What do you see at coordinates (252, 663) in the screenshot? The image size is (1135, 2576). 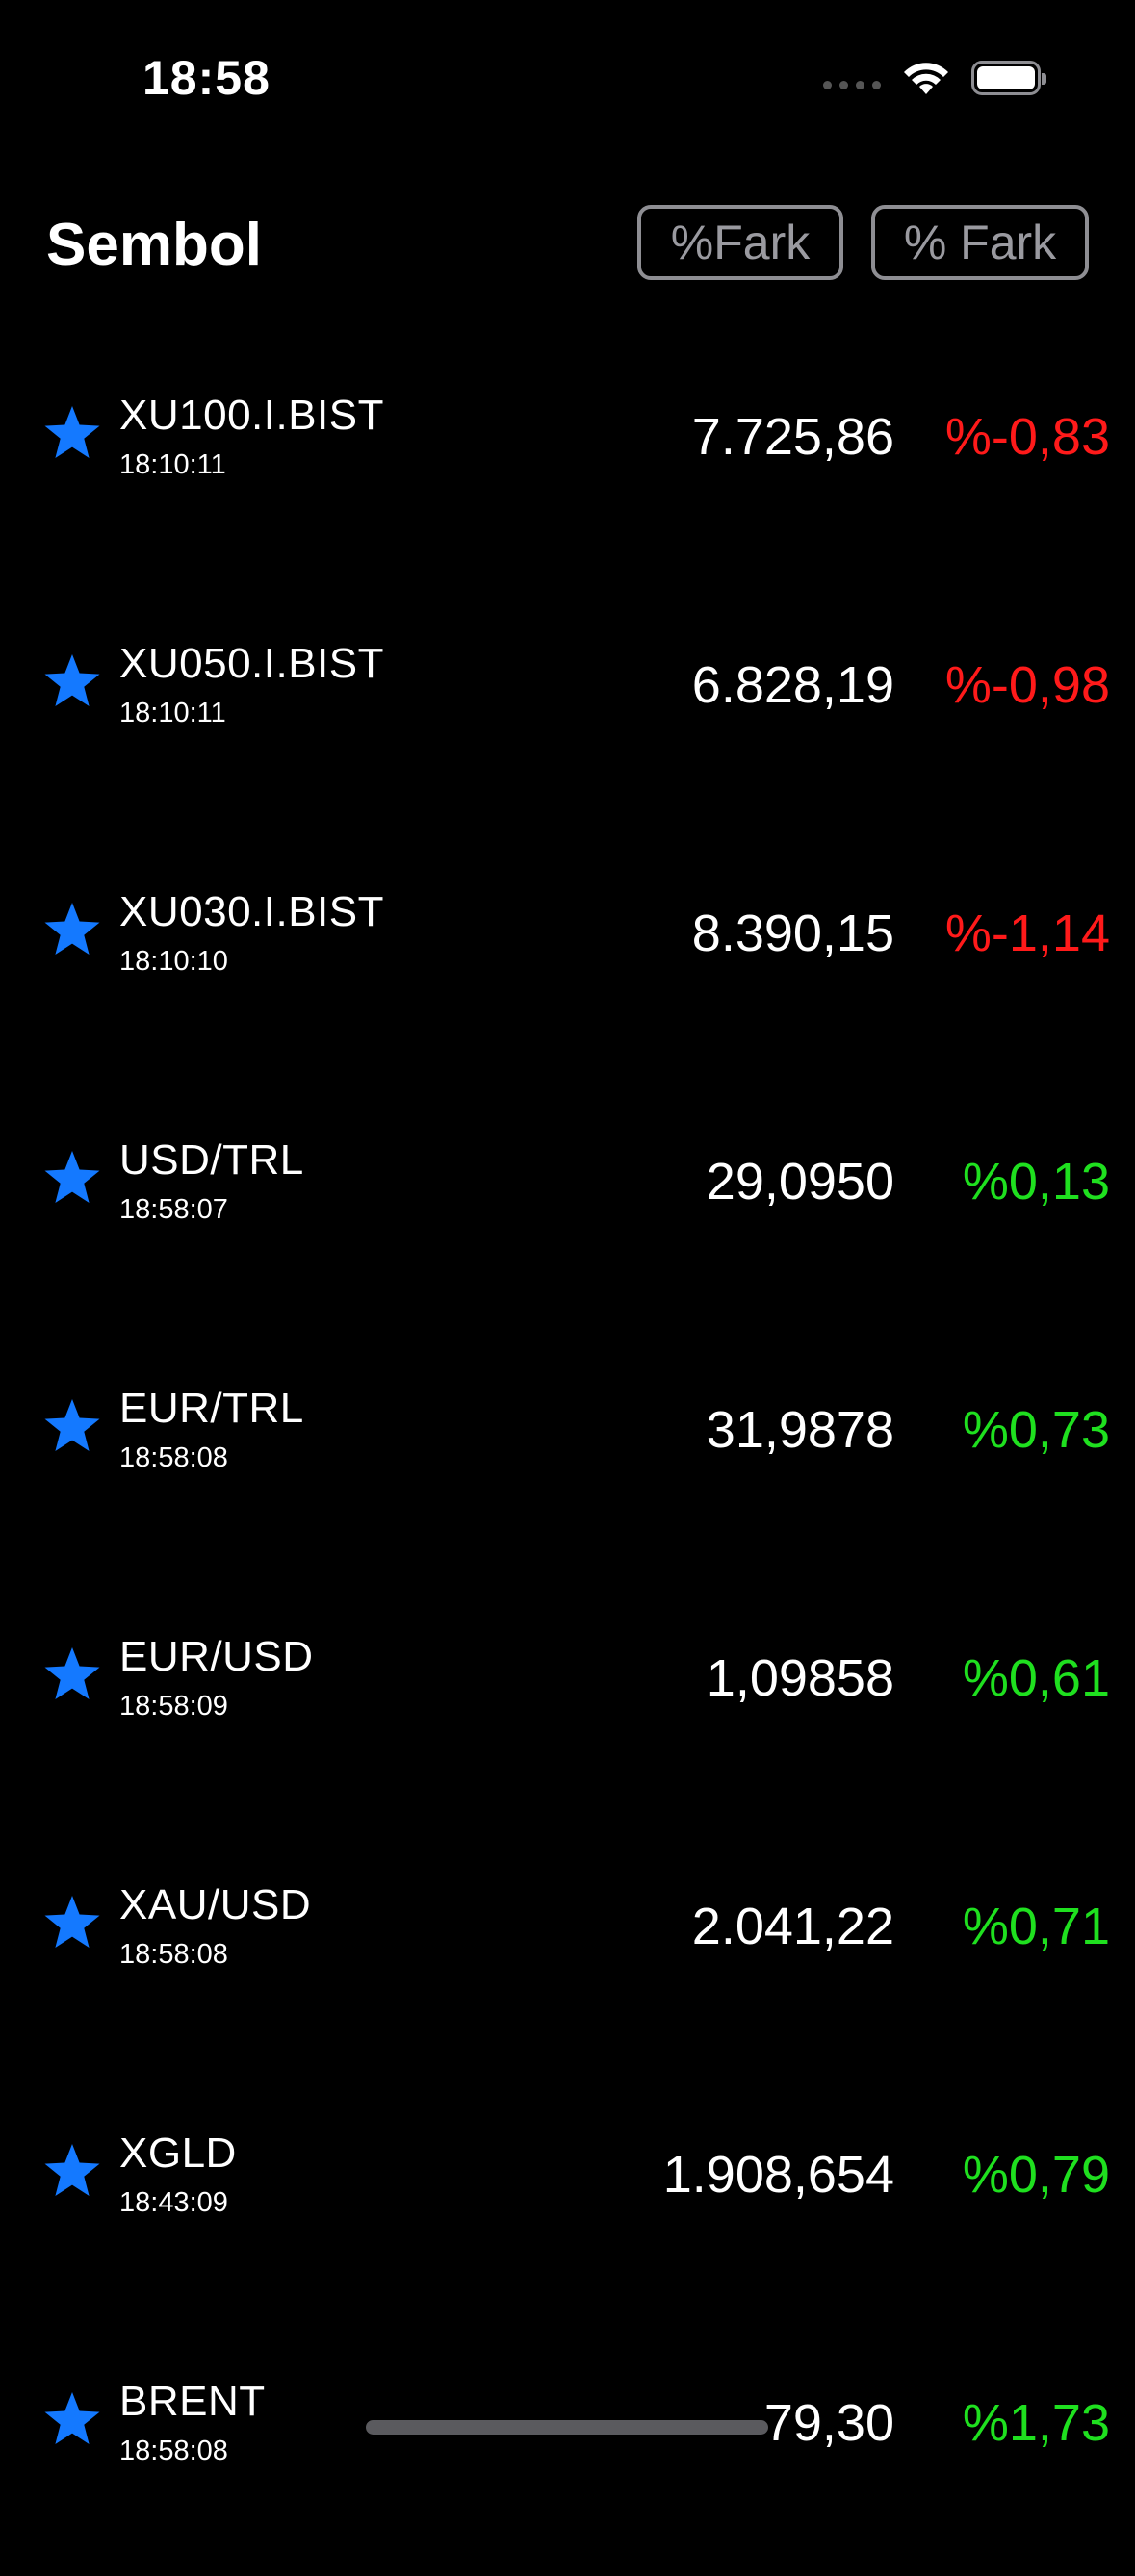 I see `symbol-name: XU050.I.BIST` at bounding box center [252, 663].